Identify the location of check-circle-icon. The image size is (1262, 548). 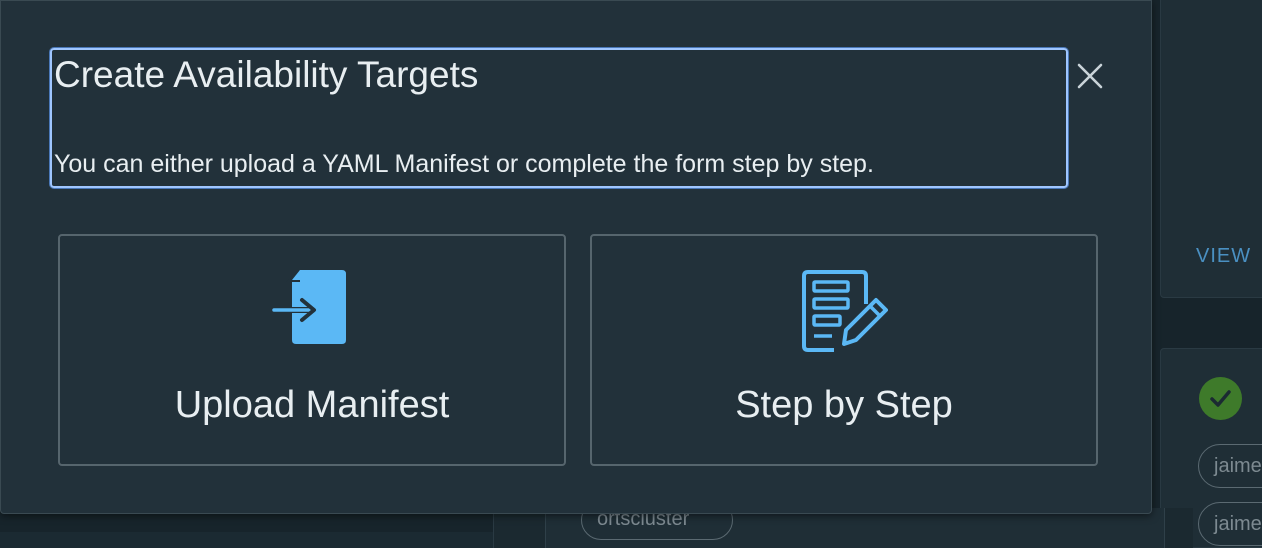
(1220, 398).